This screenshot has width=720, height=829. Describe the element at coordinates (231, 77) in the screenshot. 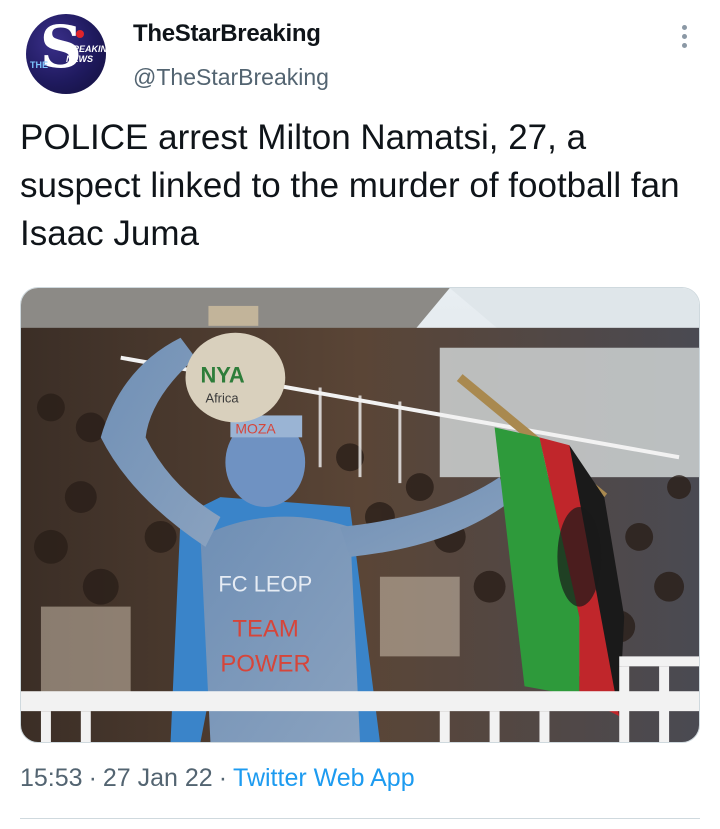

I see `author-handle: @TheStarBreaking` at that location.